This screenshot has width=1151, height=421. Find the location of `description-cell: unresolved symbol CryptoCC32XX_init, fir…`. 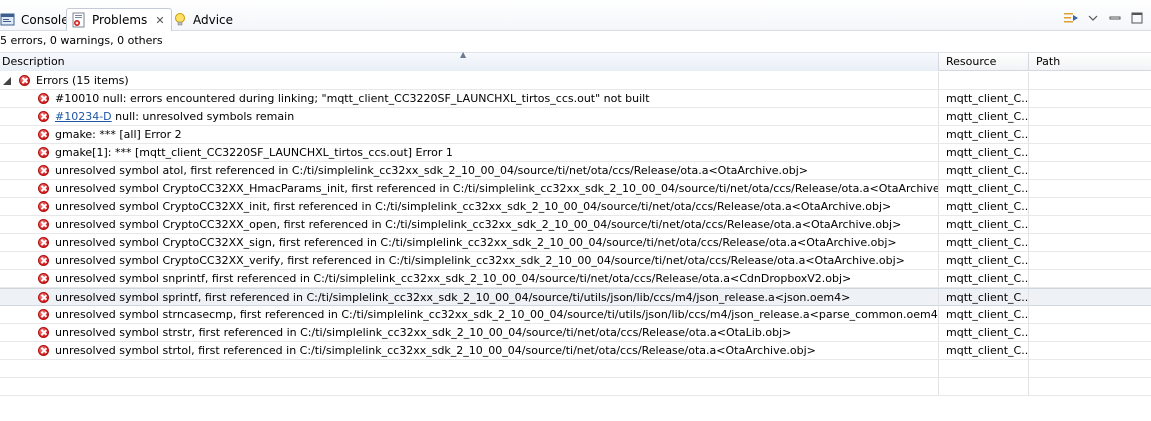

description-cell: unresolved symbol CryptoCC32XX_init, fir… is located at coordinates (469, 206).